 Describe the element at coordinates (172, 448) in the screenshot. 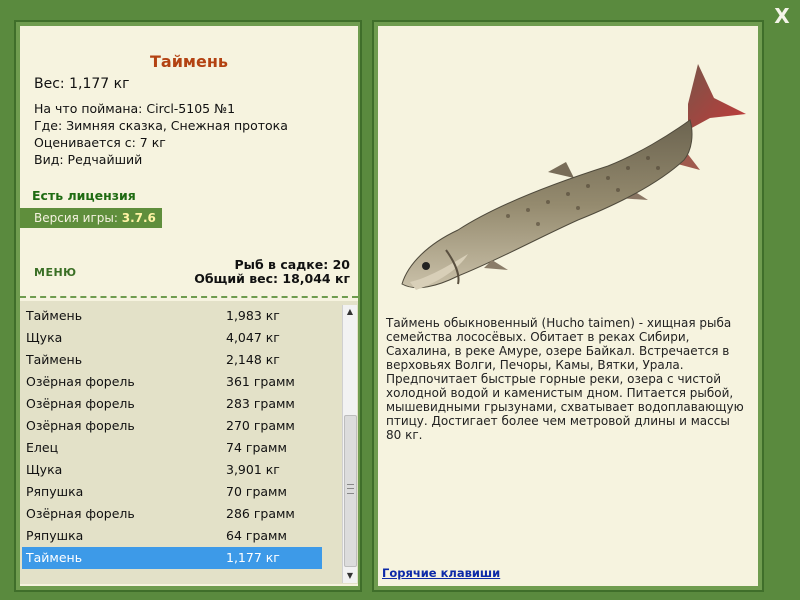

I see `catch-list-item: Елец 74 грамм` at that location.